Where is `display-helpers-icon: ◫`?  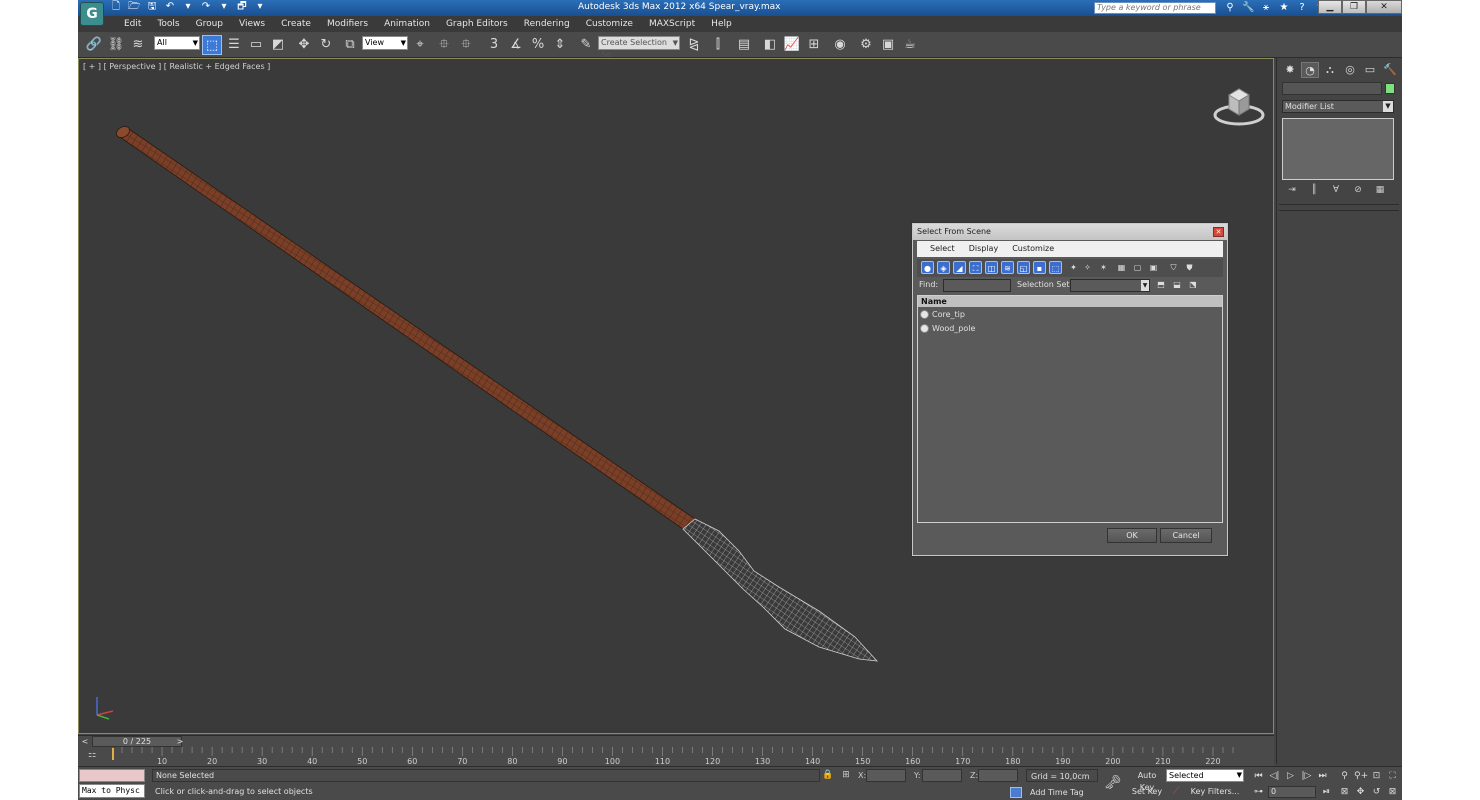
display-helpers-icon: ◫ is located at coordinates (991, 267).